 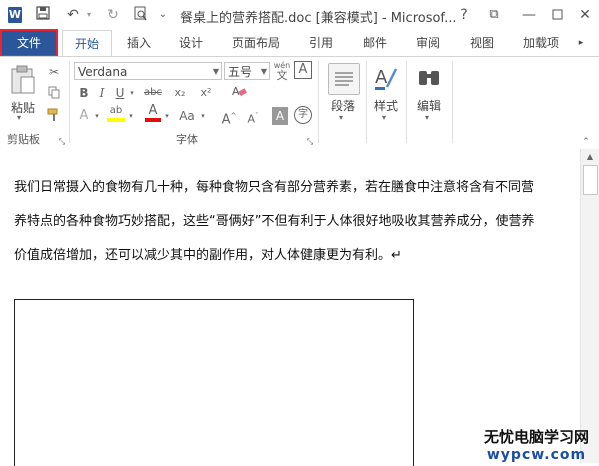 I want to click on tab-design: 设计, so click(x=191, y=43).